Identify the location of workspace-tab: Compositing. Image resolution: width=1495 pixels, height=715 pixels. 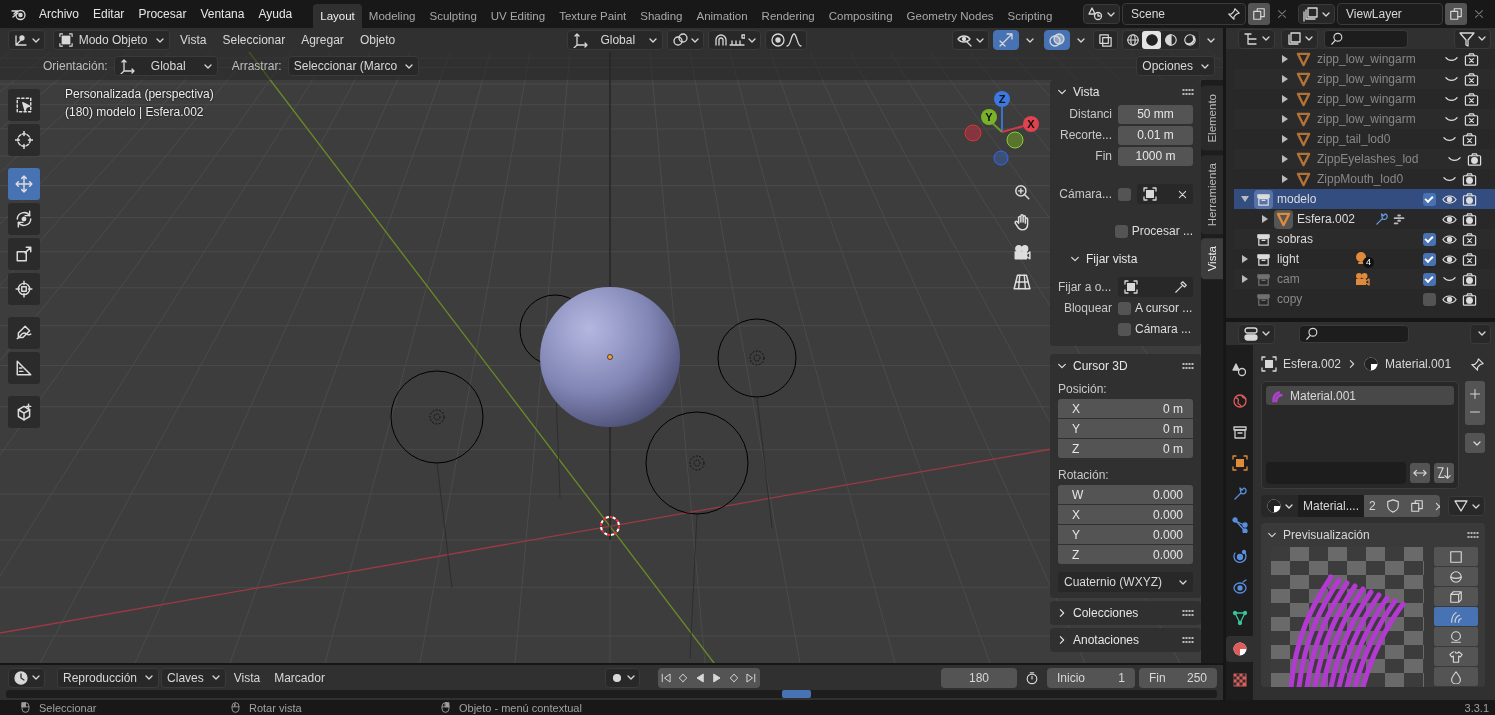
(860, 16).